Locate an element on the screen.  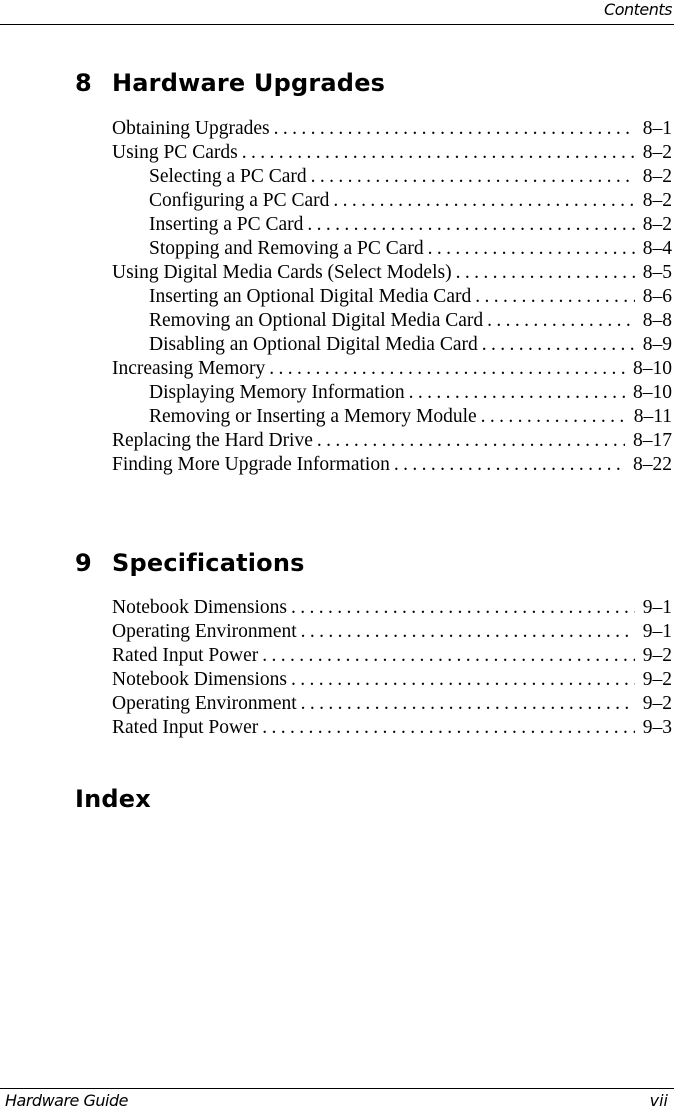
header-rule is located at coordinates (337, 24).